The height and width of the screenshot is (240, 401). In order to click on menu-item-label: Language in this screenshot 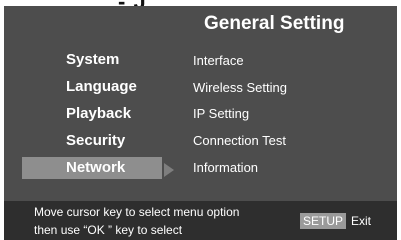, I will do `click(101, 86)`.